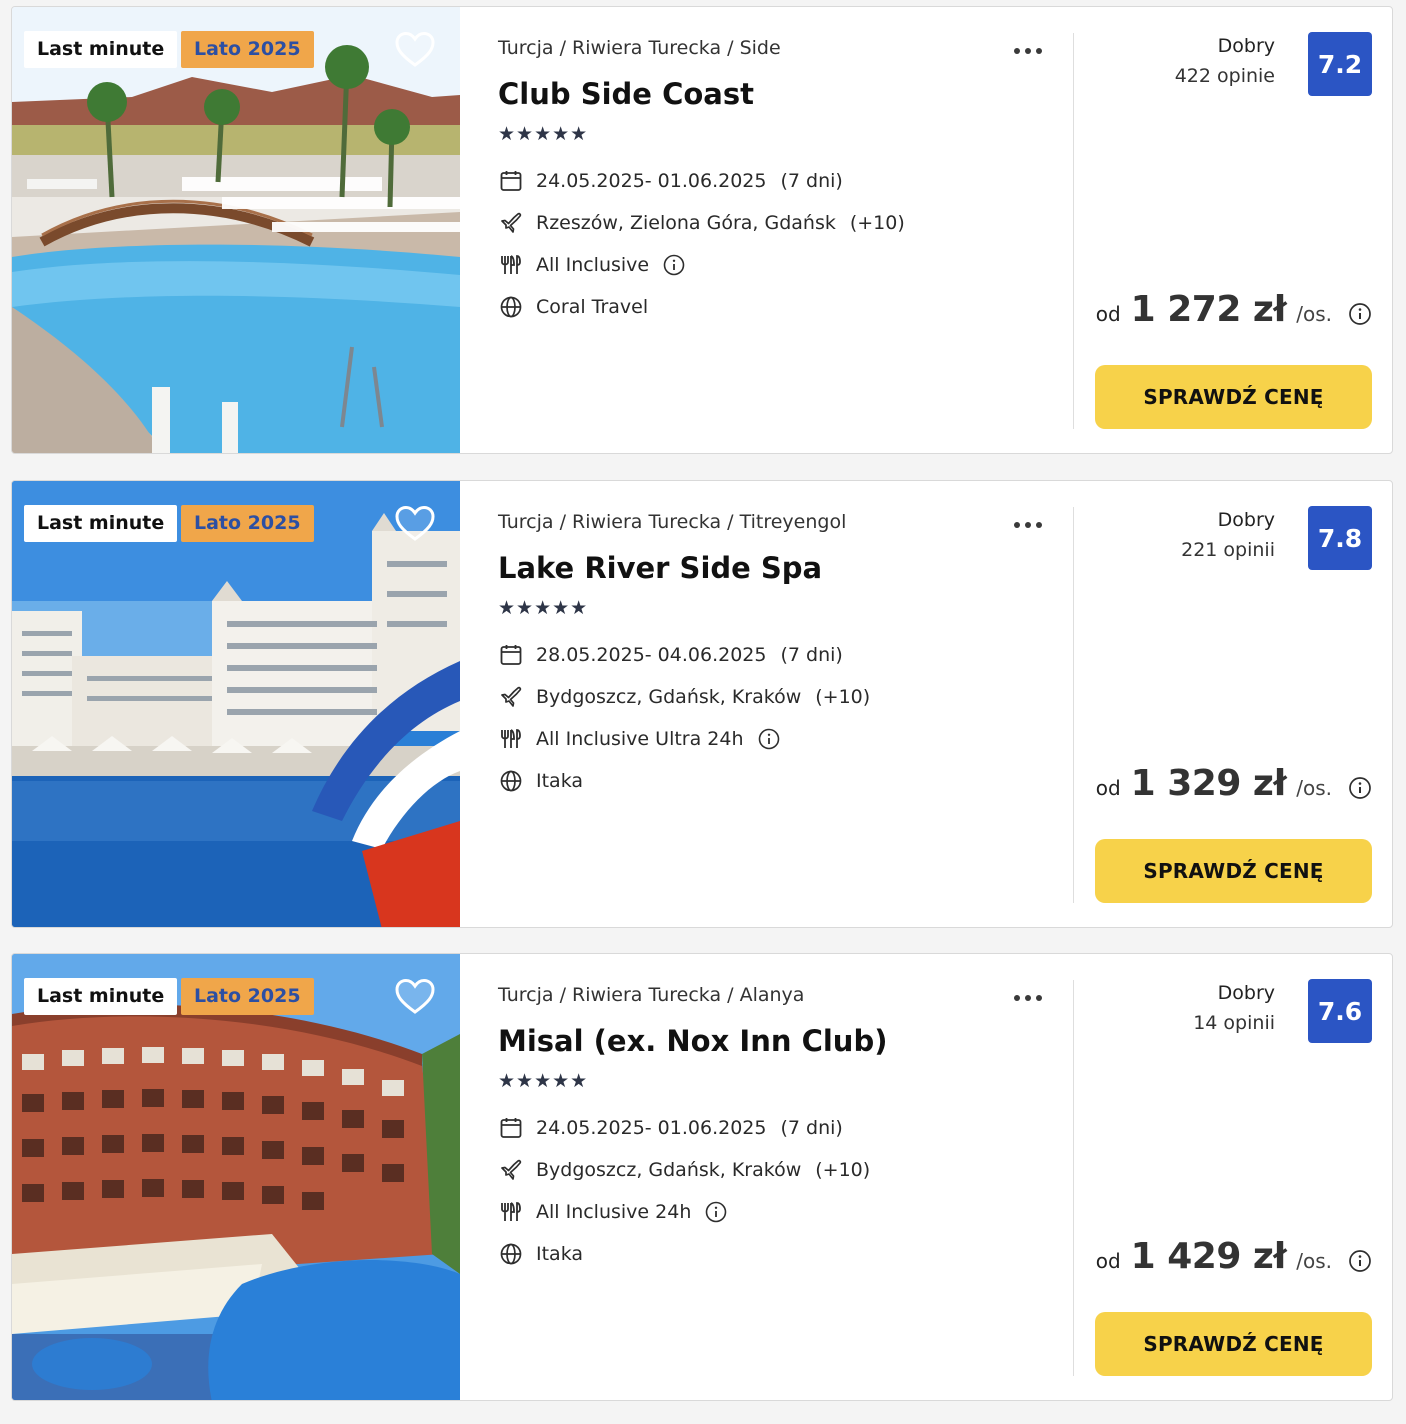 This screenshot has width=1406, height=1424. Describe the element at coordinates (672, 522) in the screenshot. I see `breadcrumb: Turcja / Riwiera Turecka / Titreyengol` at that location.